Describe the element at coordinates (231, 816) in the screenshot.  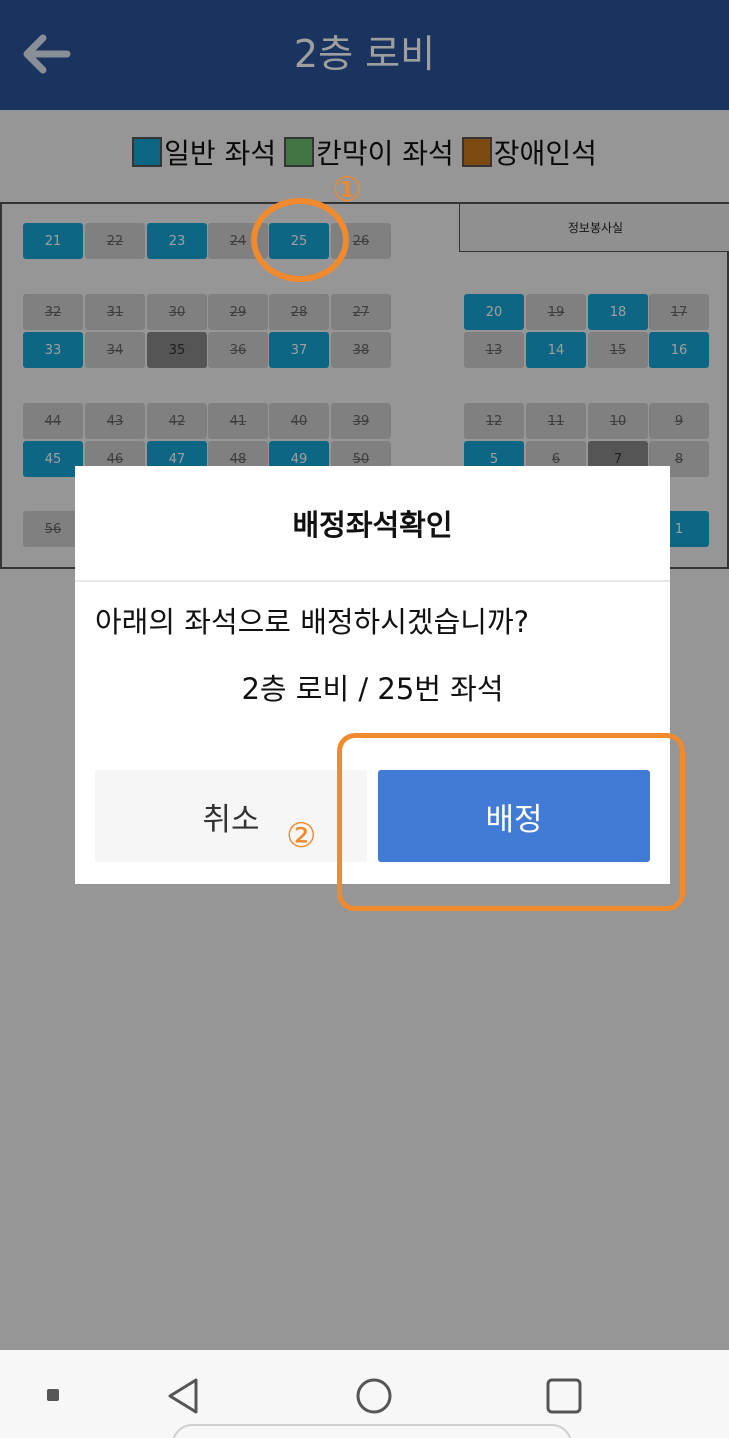
I see `cancel-button: 취소` at that location.